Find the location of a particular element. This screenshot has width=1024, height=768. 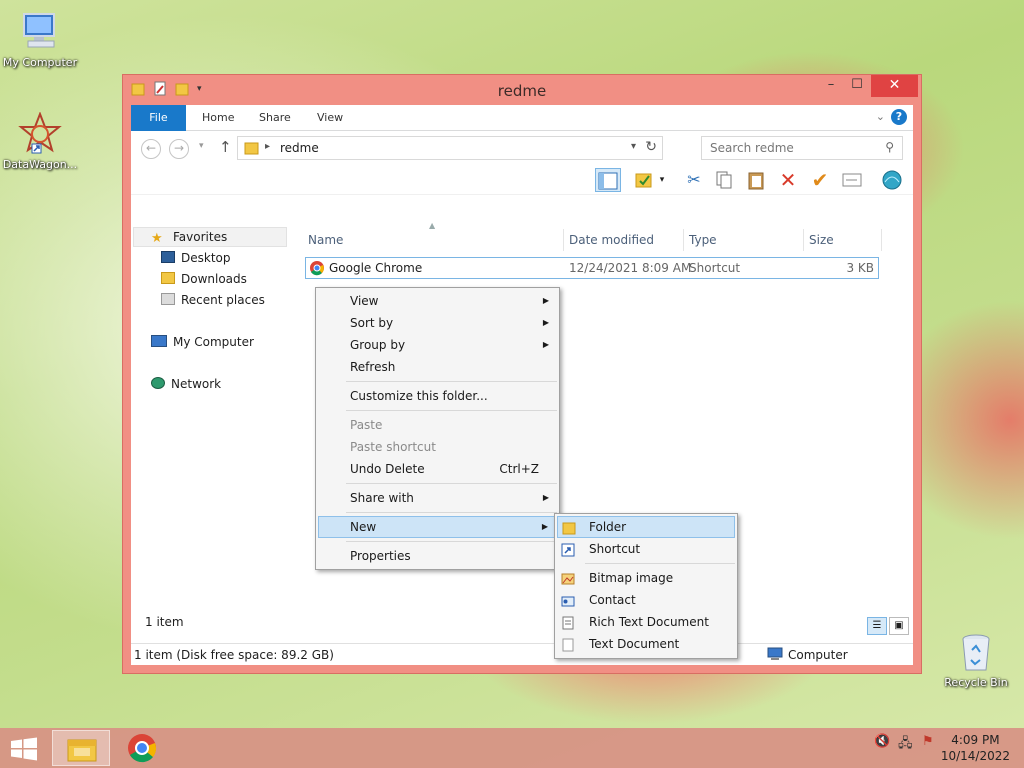

details-view-button: ☰ is located at coordinates (877, 626).